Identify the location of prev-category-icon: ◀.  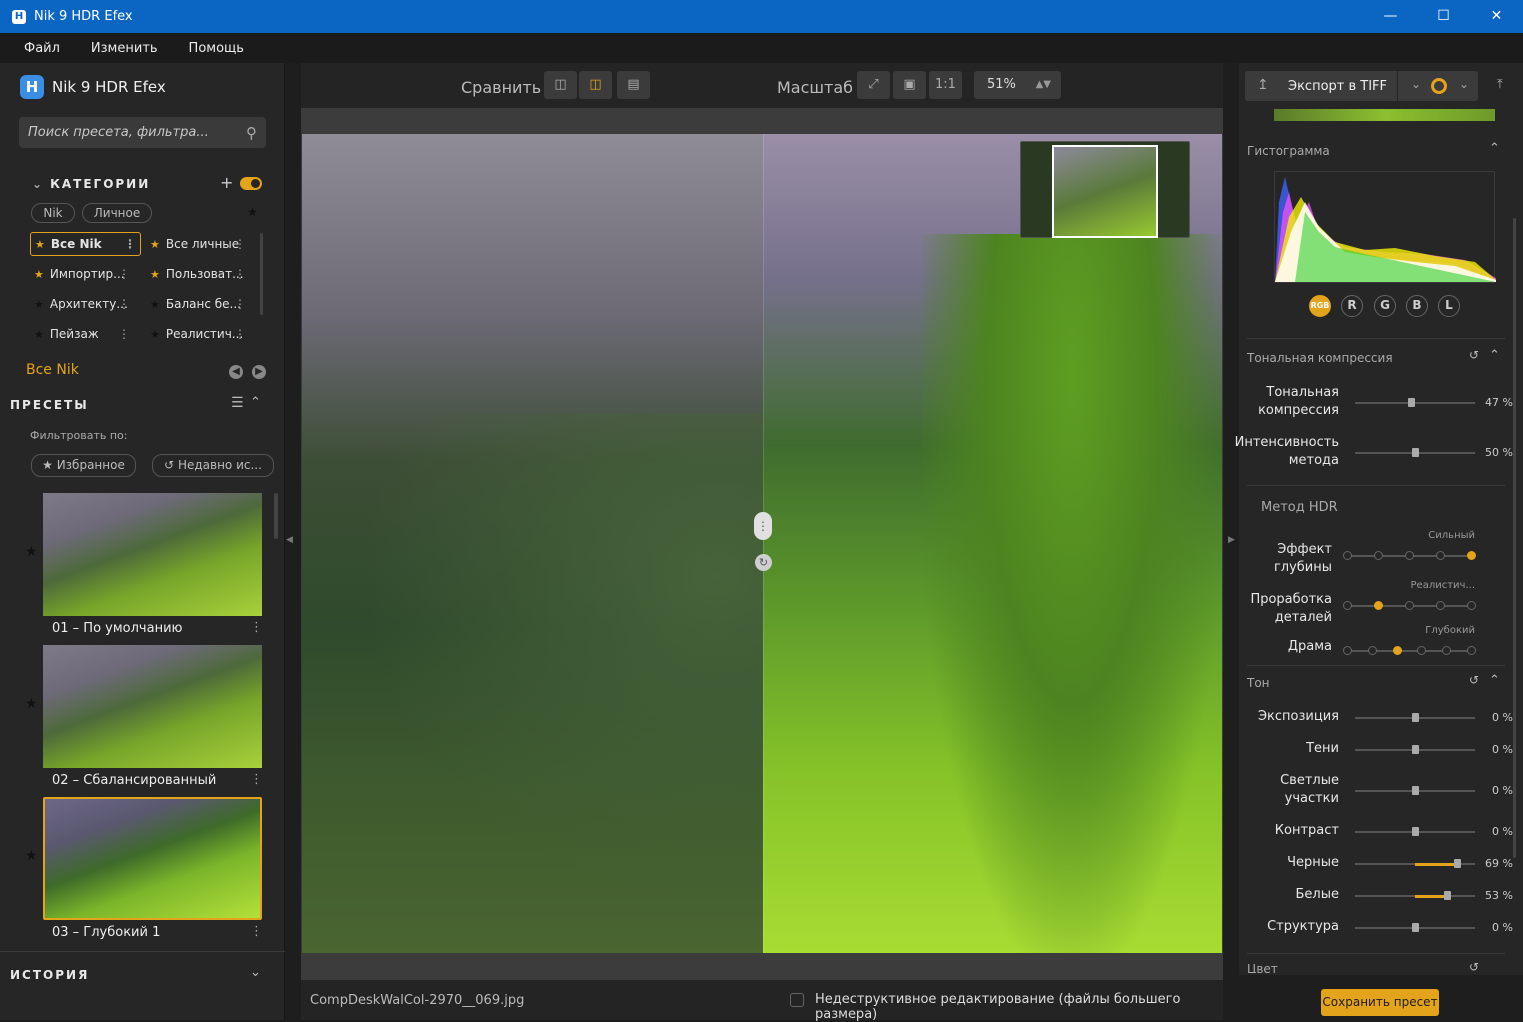
(236, 372).